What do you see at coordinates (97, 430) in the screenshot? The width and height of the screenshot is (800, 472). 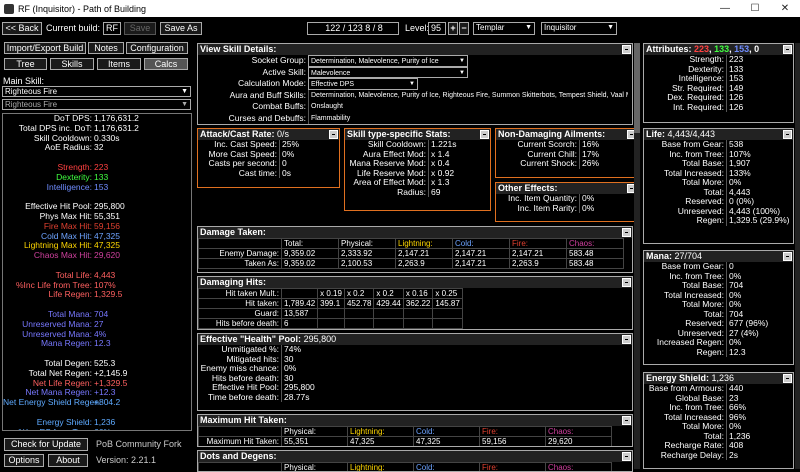 I see `stat-row: %Inc ES from Tree:66%` at bounding box center [97, 430].